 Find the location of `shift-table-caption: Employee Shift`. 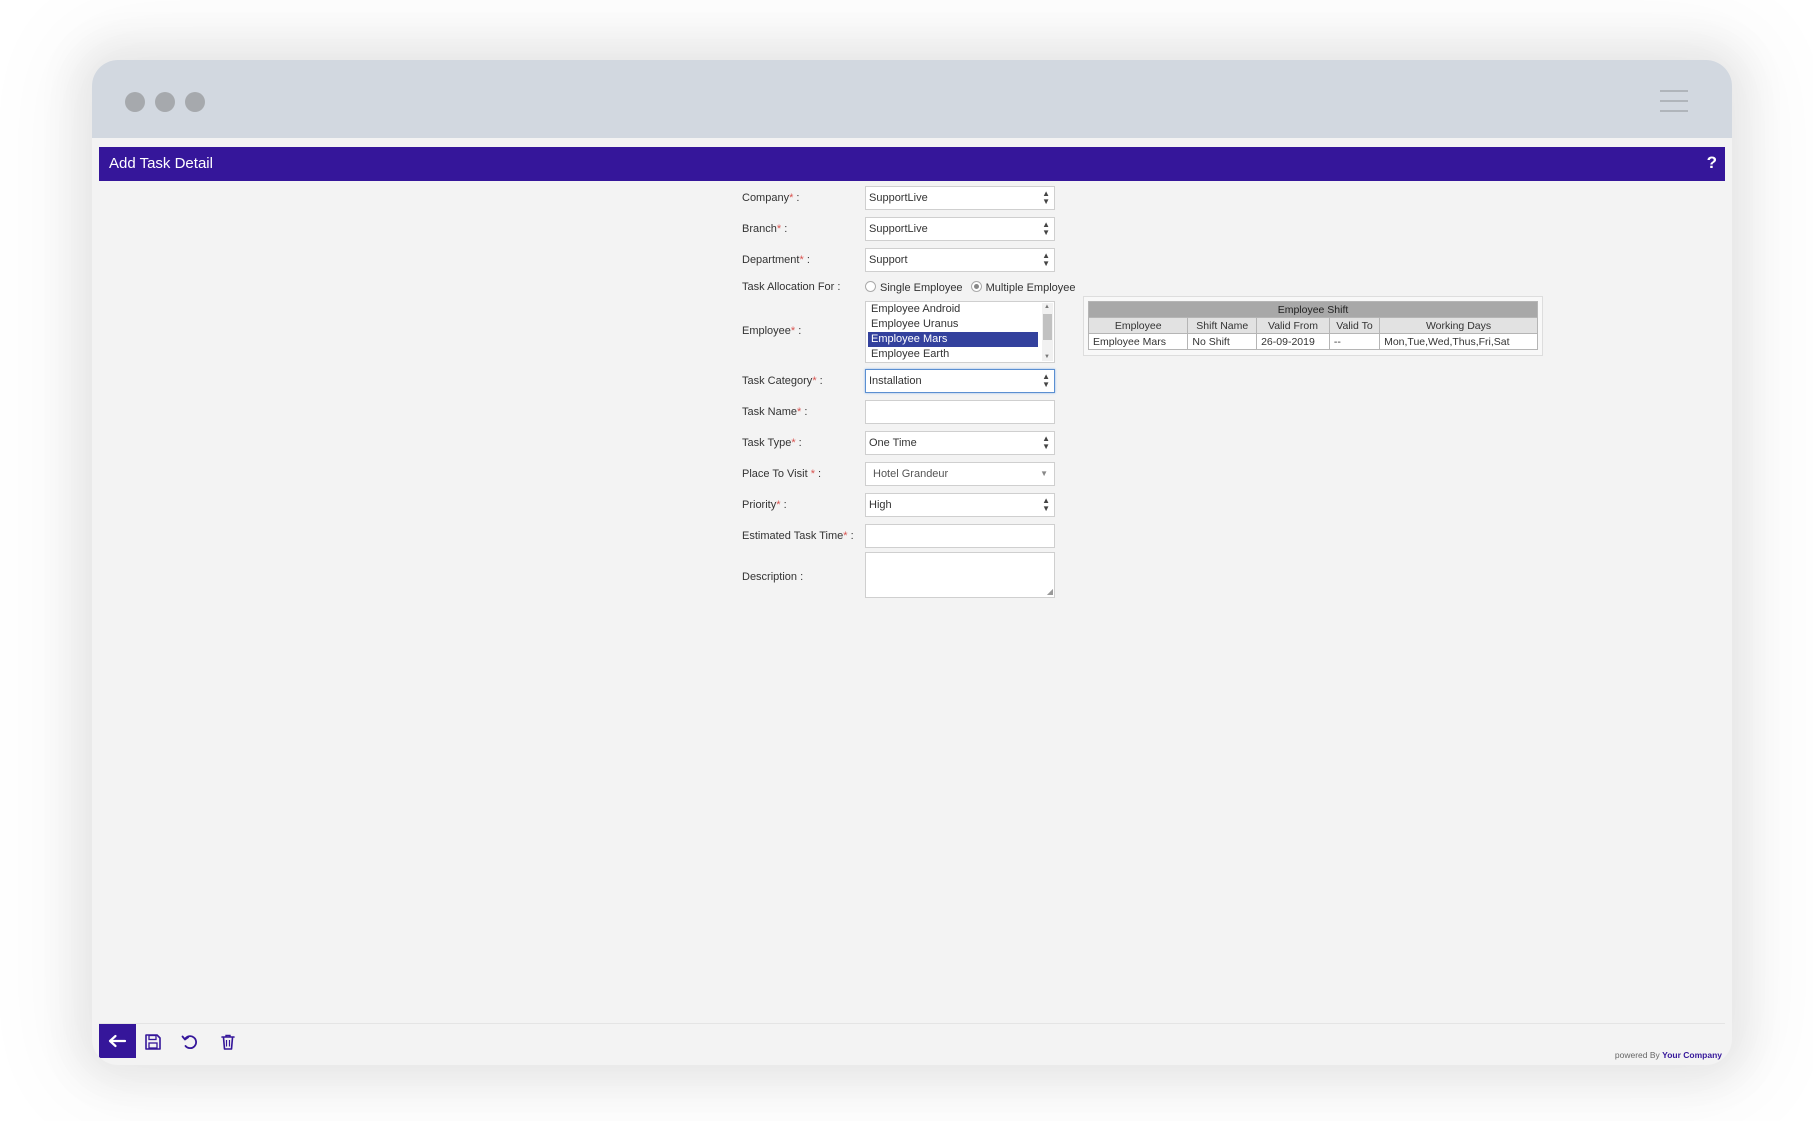

shift-table-caption: Employee Shift is located at coordinates (1313, 309).